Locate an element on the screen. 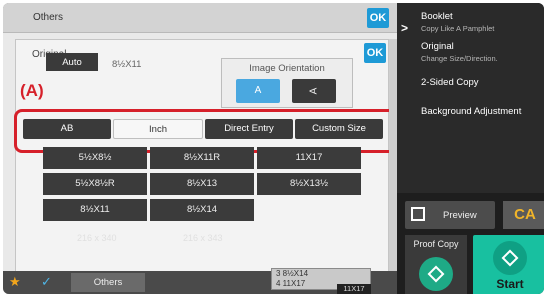 The height and width of the screenshot is (297, 547). landscape-icon: A is located at coordinates (313, 91).